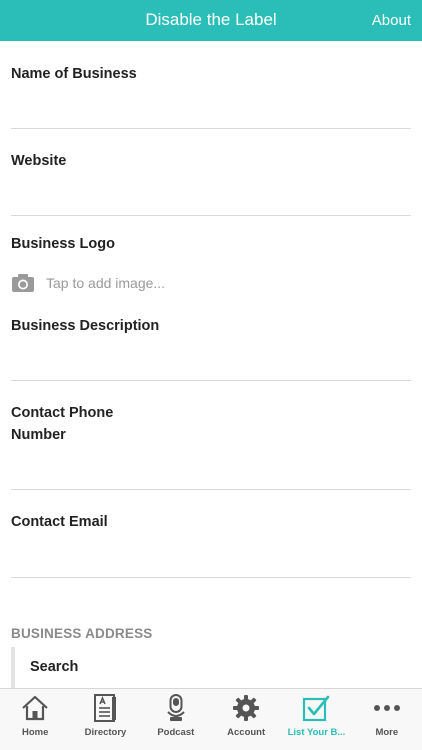  Describe the element at coordinates (62, 413) in the screenshot. I see `contact-phone-label-line1: Contact Phone` at that location.